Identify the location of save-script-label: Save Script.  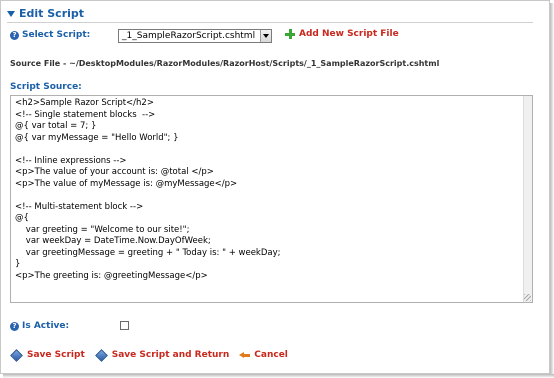
(56, 355).